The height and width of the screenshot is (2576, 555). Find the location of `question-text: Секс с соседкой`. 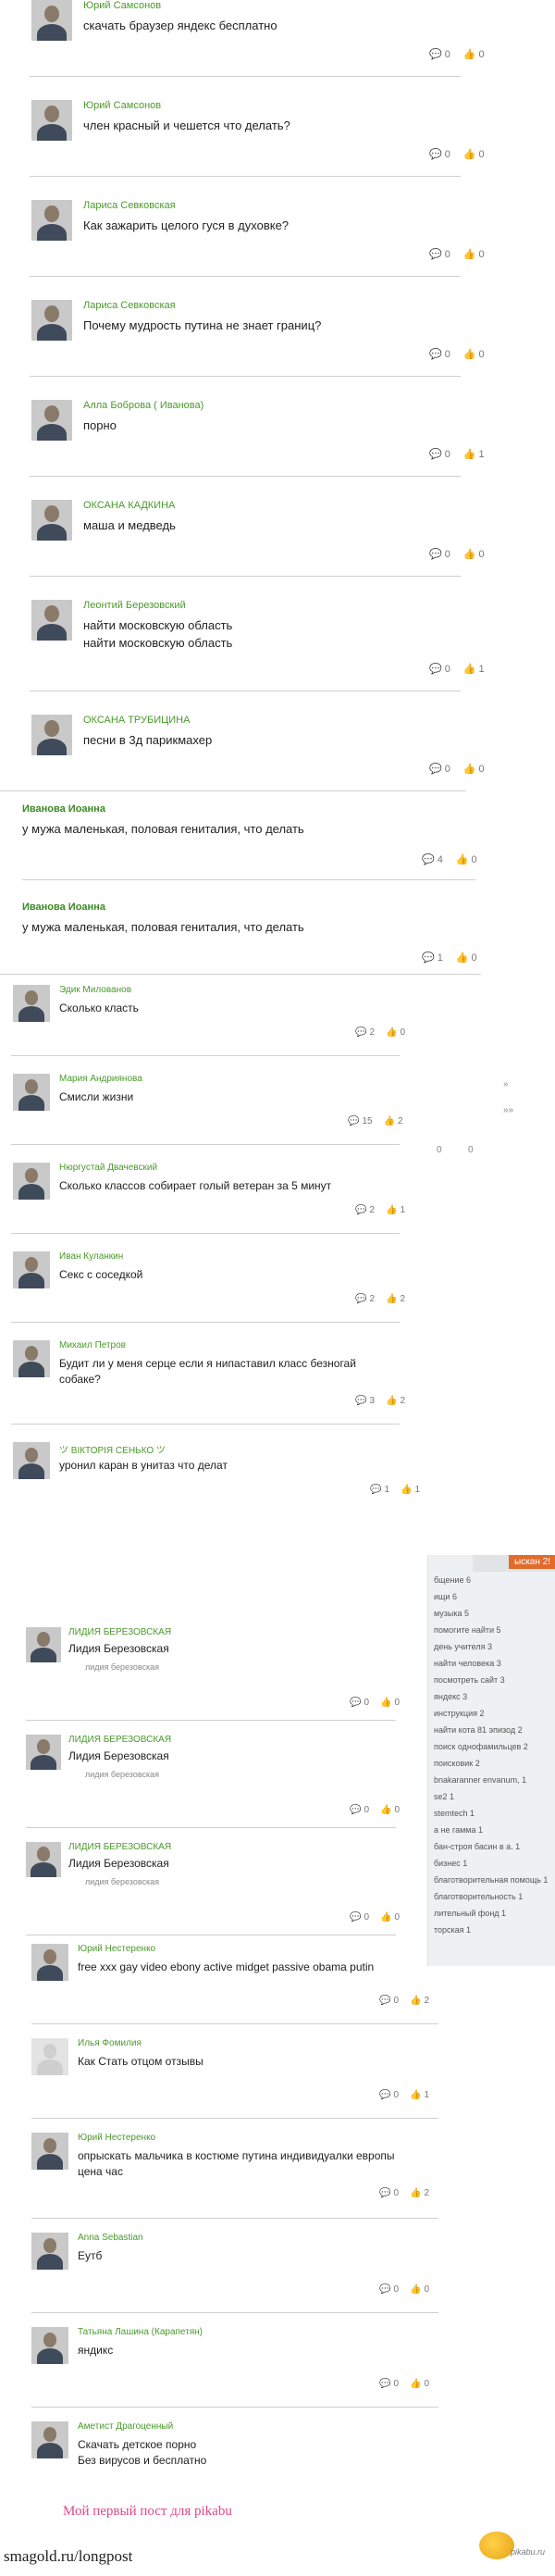

question-text: Секс с соседкой is located at coordinates (101, 1274).